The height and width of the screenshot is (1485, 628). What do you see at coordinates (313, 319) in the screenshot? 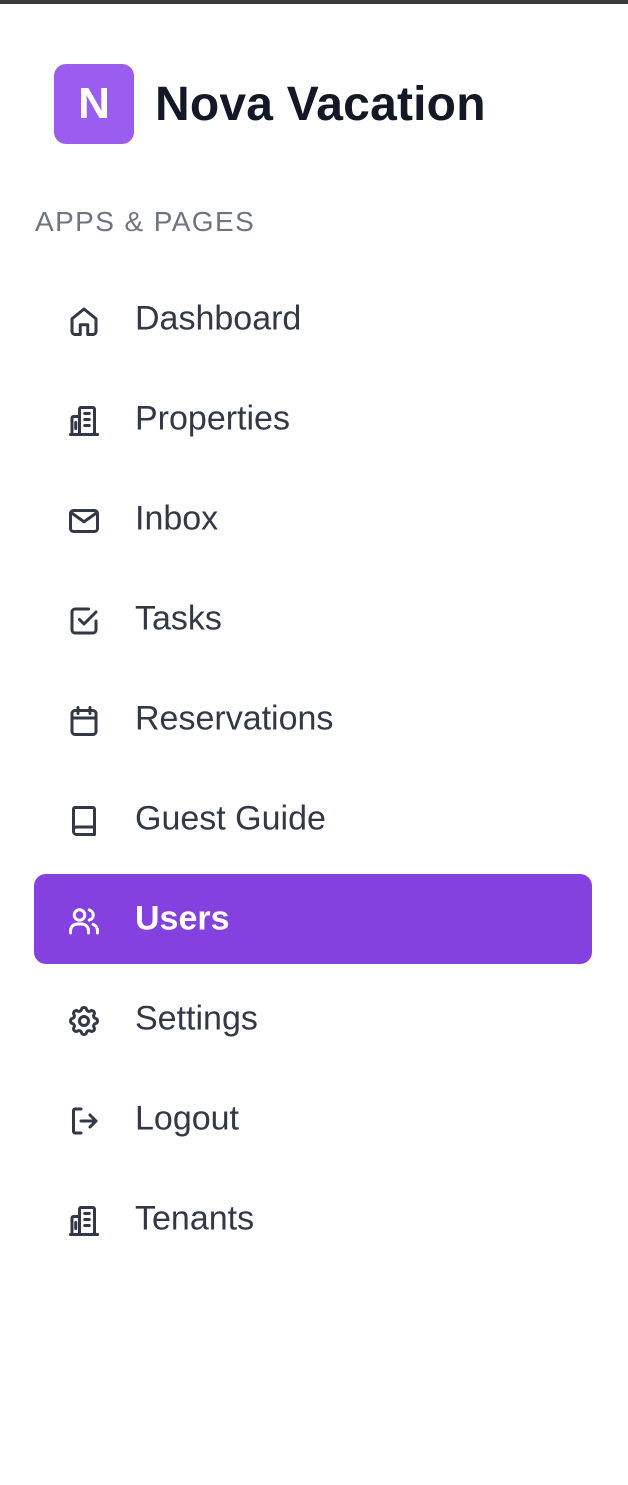
I see `sidebar-item-dashboard: Dashboard` at bounding box center [313, 319].